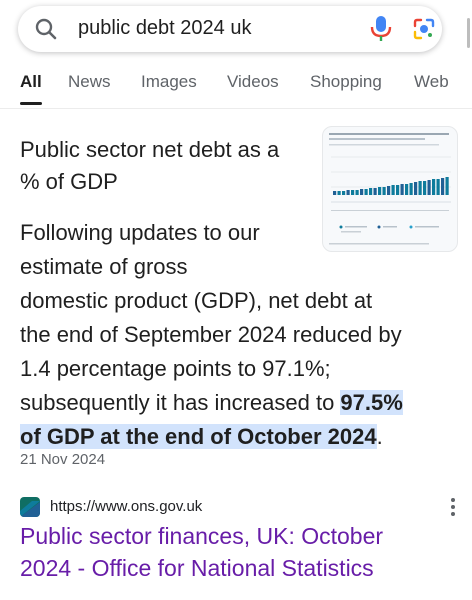 The width and height of the screenshot is (472, 600). I want to click on mic-icon, so click(381, 29).